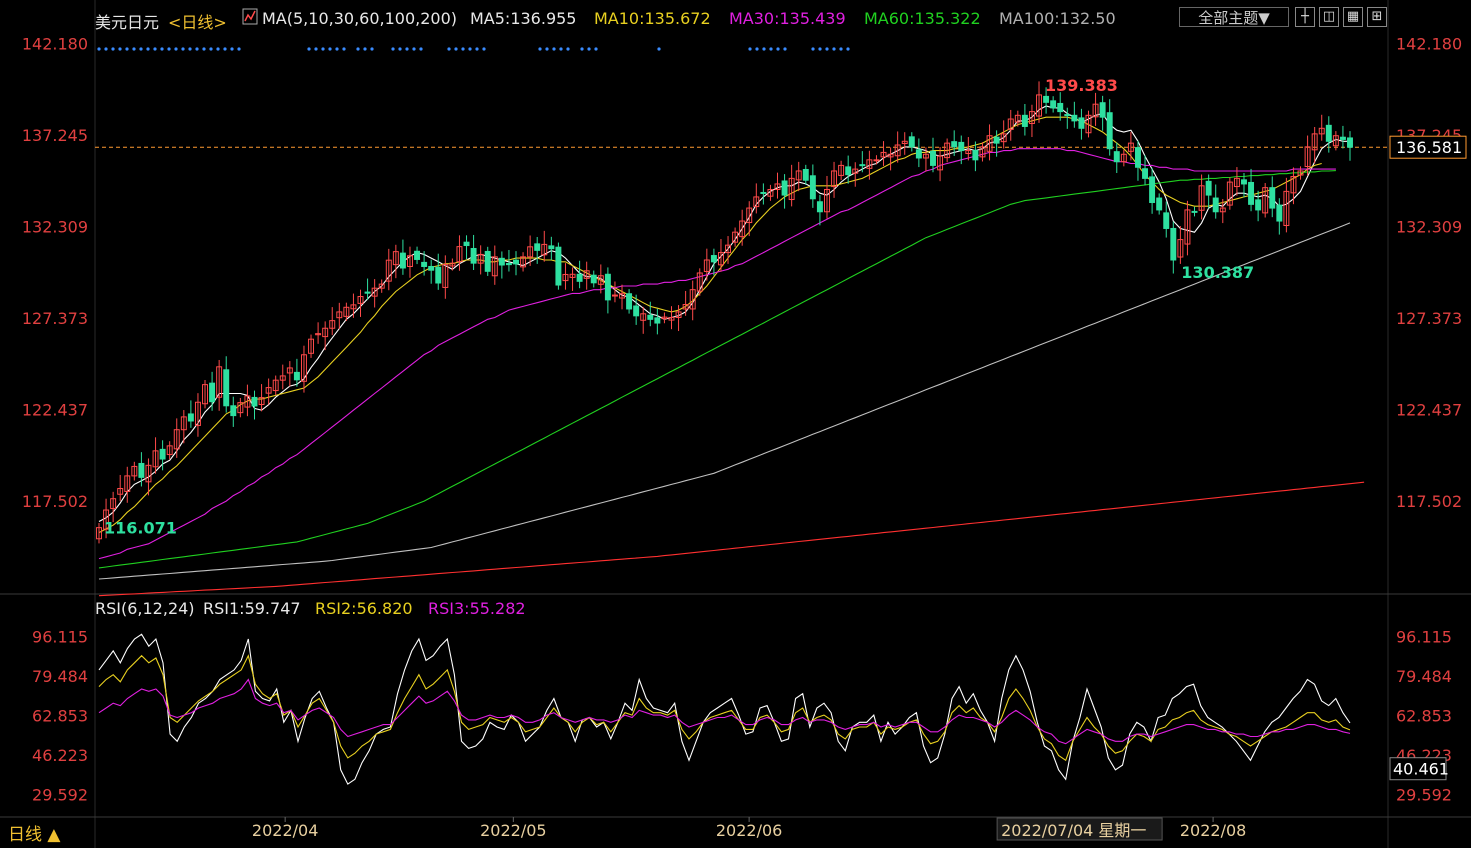  I want to click on crosshair-icon: ┼, so click(1305, 17).